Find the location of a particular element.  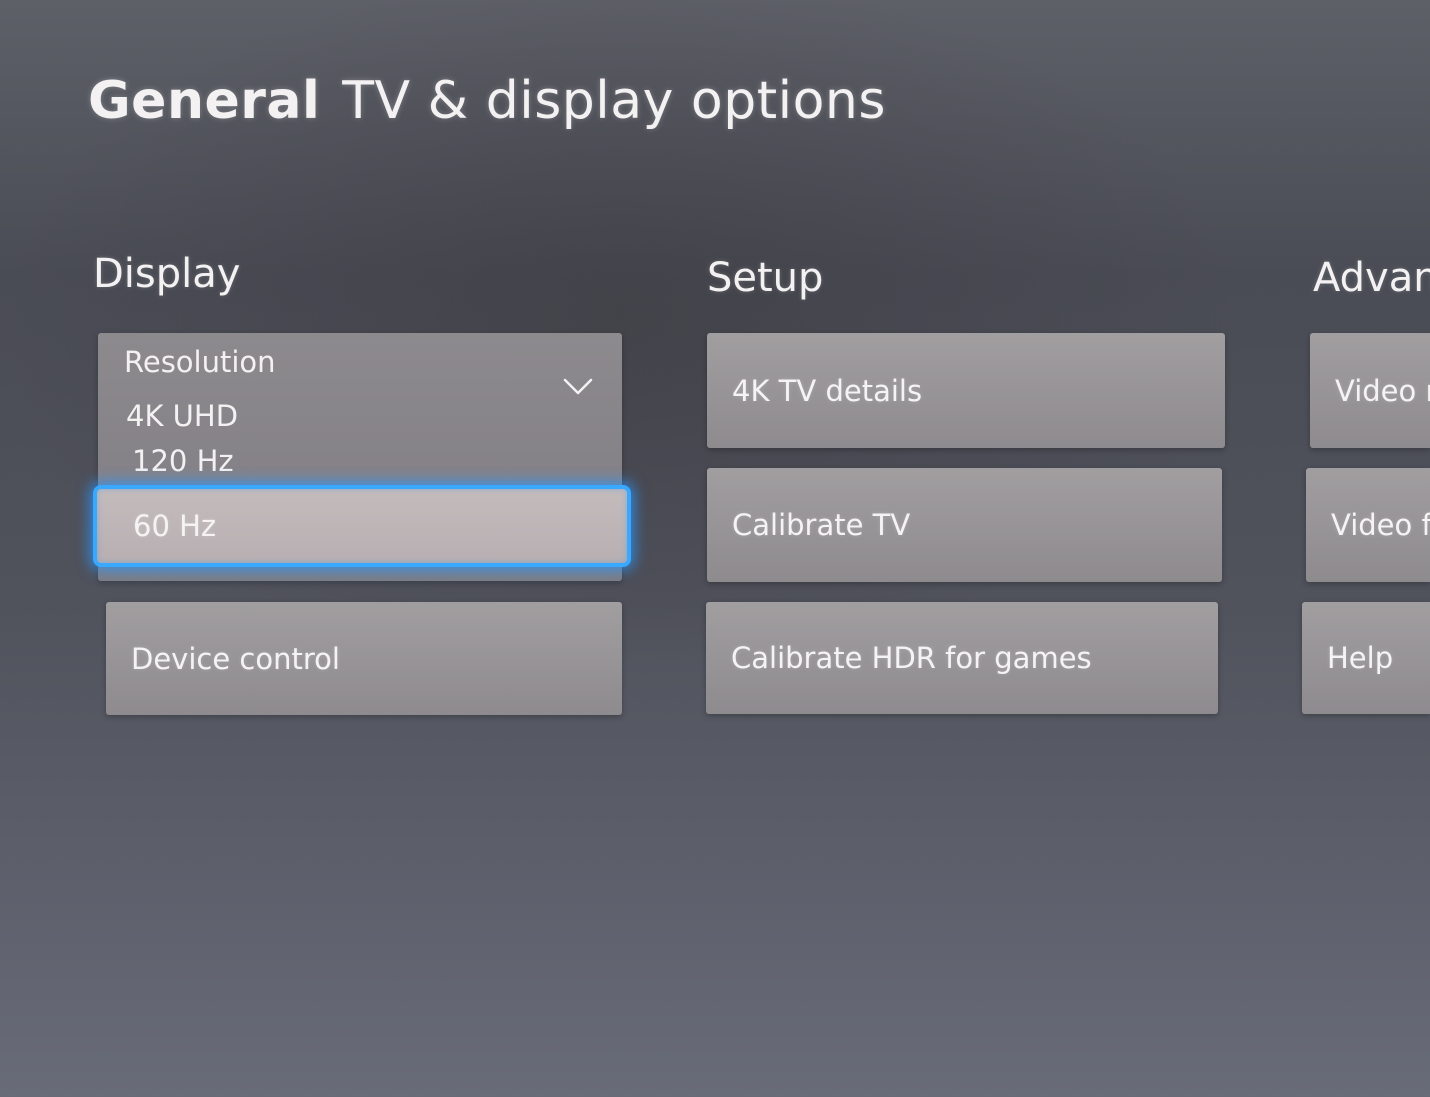

video-fidelity-button: Video fi is located at coordinates (1368, 525).